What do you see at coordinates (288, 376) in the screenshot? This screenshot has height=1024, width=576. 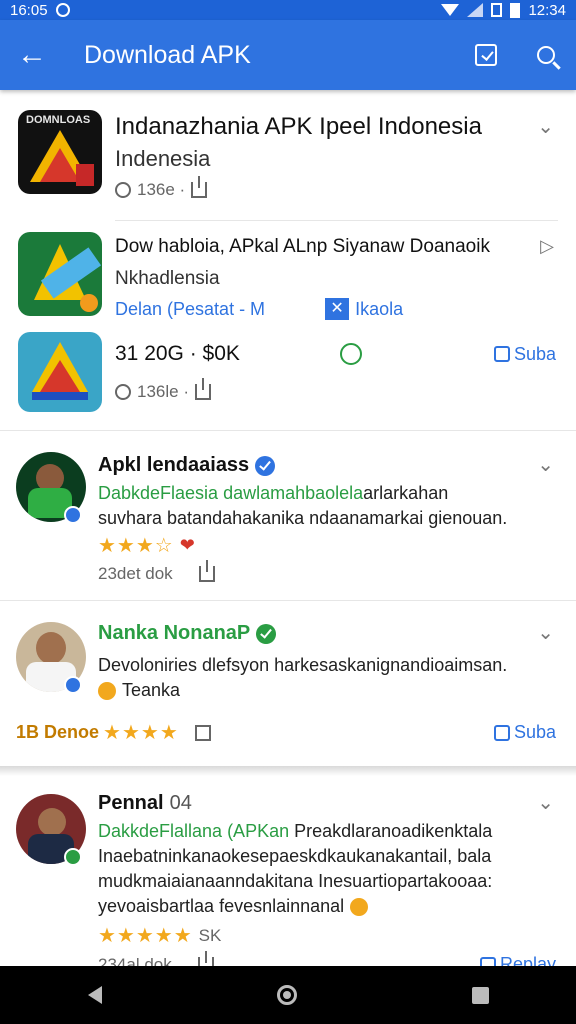 I see `app-item: 31 20G · $0K Suba 136le ·` at bounding box center [288, 376].